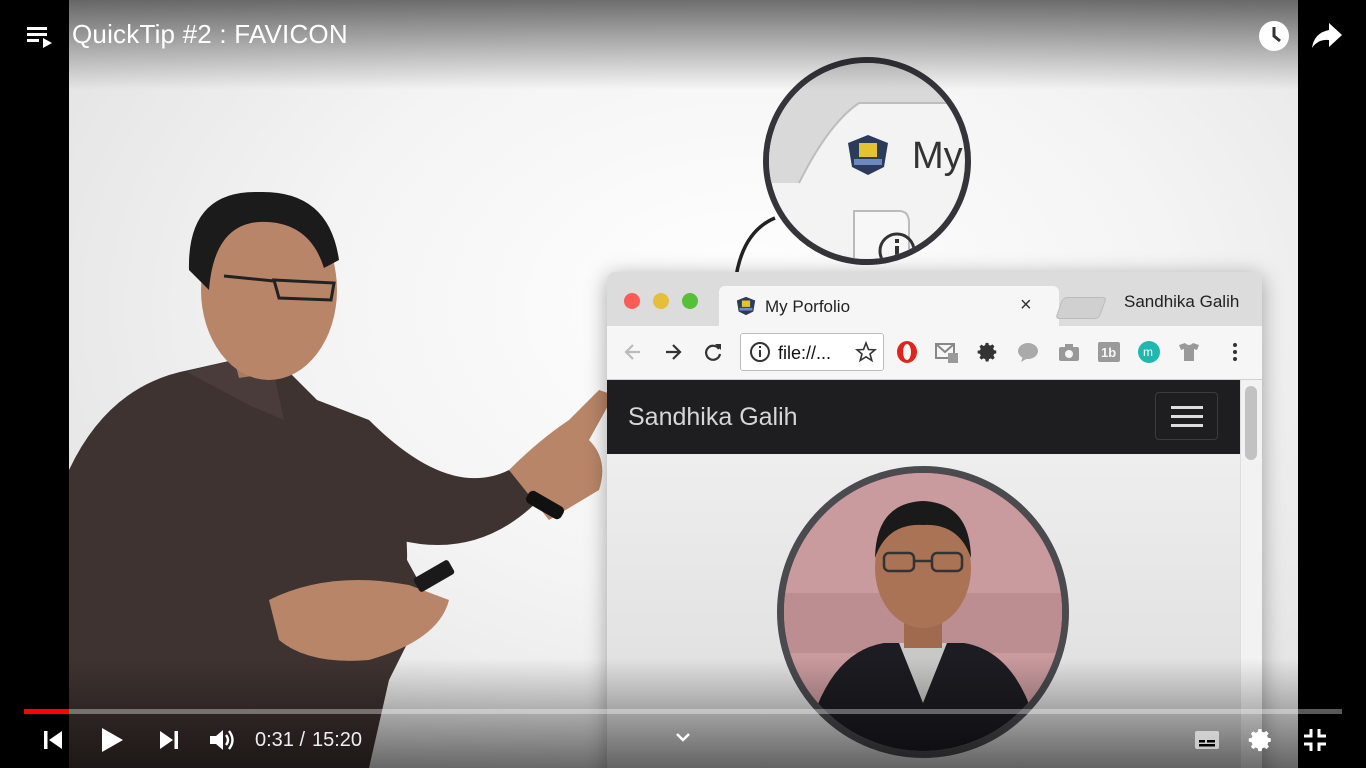  Describe the element at coordinates (1315, 740) in the screenshot. I see `exit-fullscreen-icon` at that location.